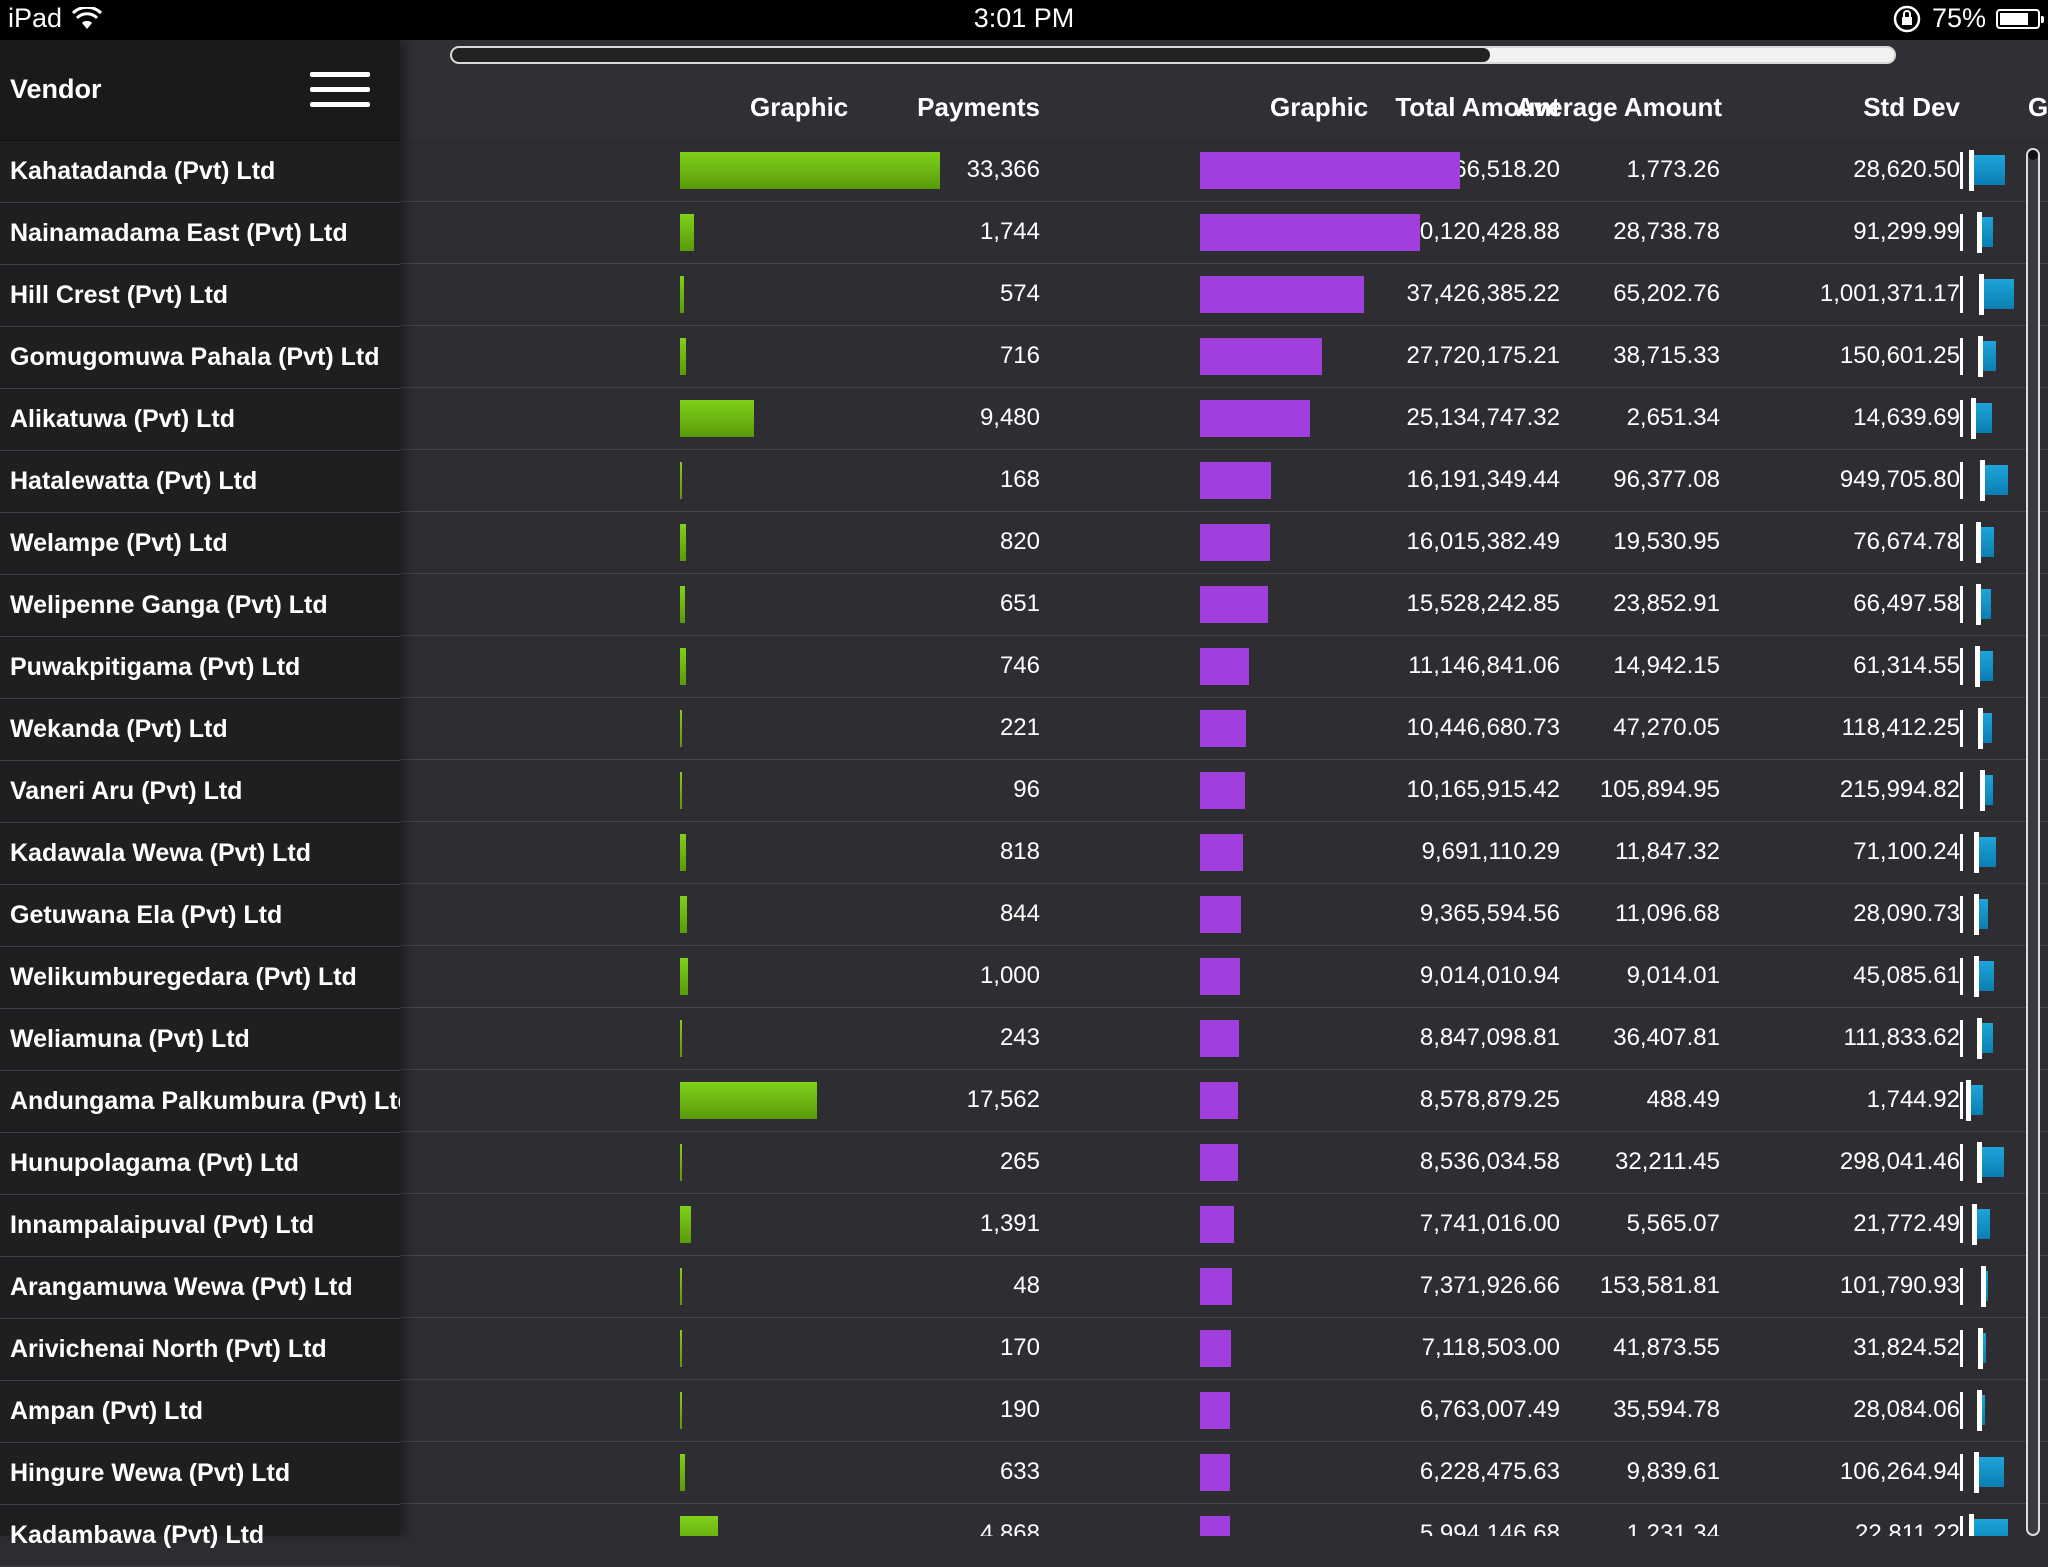 Image resolution: width=2048 pixels, height=1567 pixels. I want to click on table-row: 48 7,371,926.66 153,581.81 101,790.93, so click(1224, 1287).